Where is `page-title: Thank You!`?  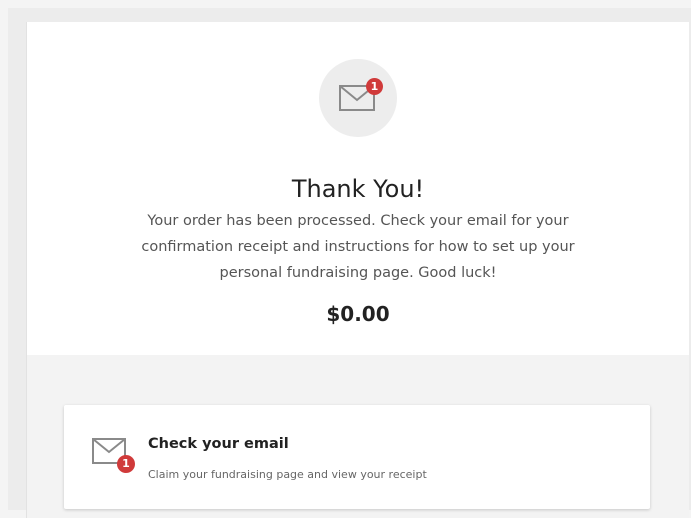
page-title: Thank You! is located at coordinates (358, 189).